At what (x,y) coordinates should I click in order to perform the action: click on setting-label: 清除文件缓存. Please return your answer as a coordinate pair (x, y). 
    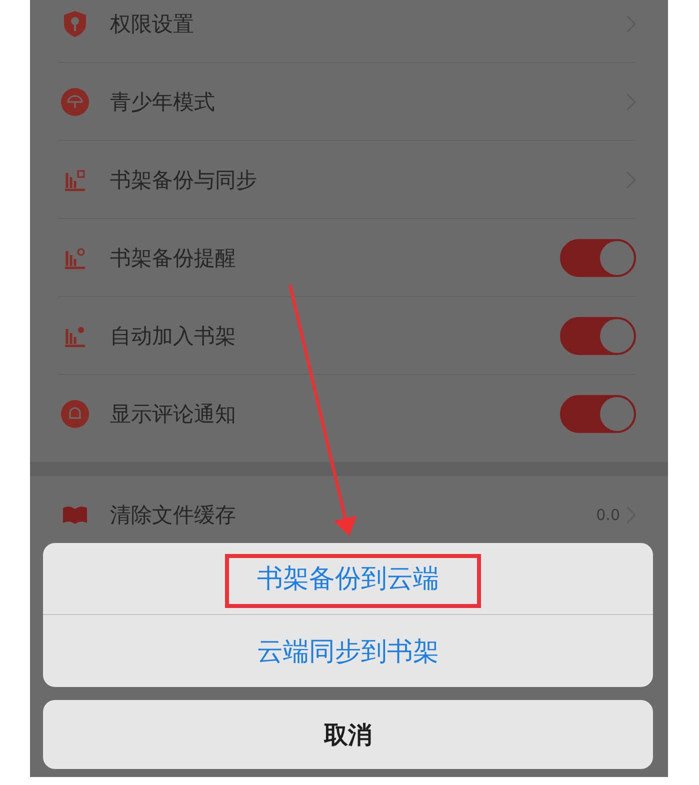
    Looking at the image, I should click on (173, 515).